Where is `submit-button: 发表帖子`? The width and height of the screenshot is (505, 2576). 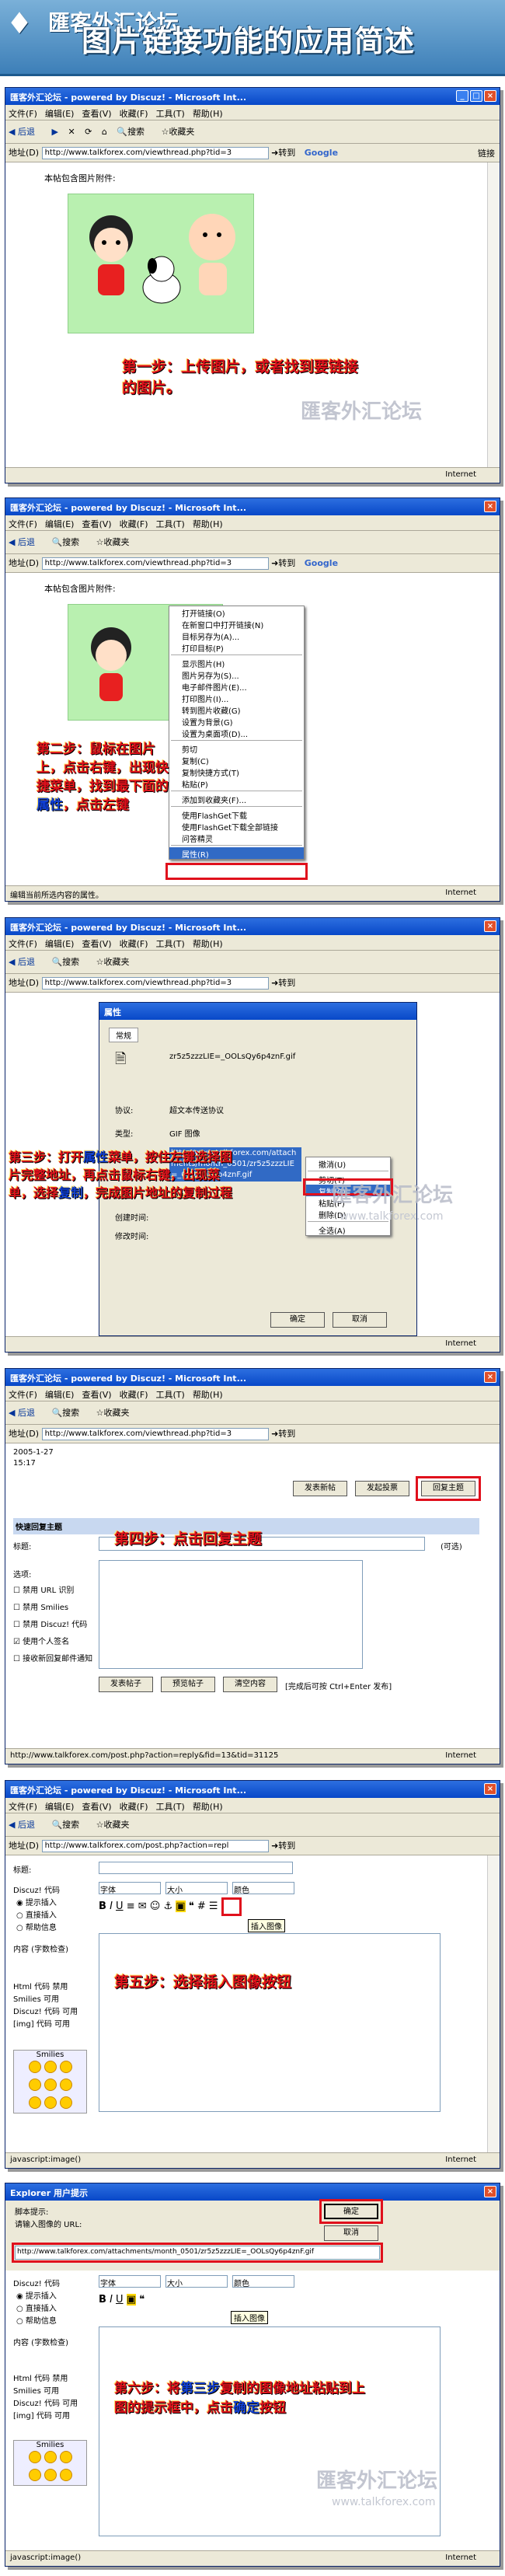
submit-button: 发表帖子 is located at coordinates (126, 1685).